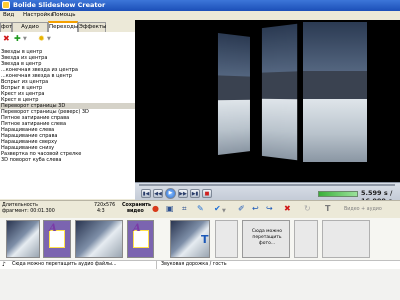  What do you see at coordinates (200, 5) in the screenshot?
I see `title-bar: Bolide Slideshow Creator` at bounding box center [200, 5].